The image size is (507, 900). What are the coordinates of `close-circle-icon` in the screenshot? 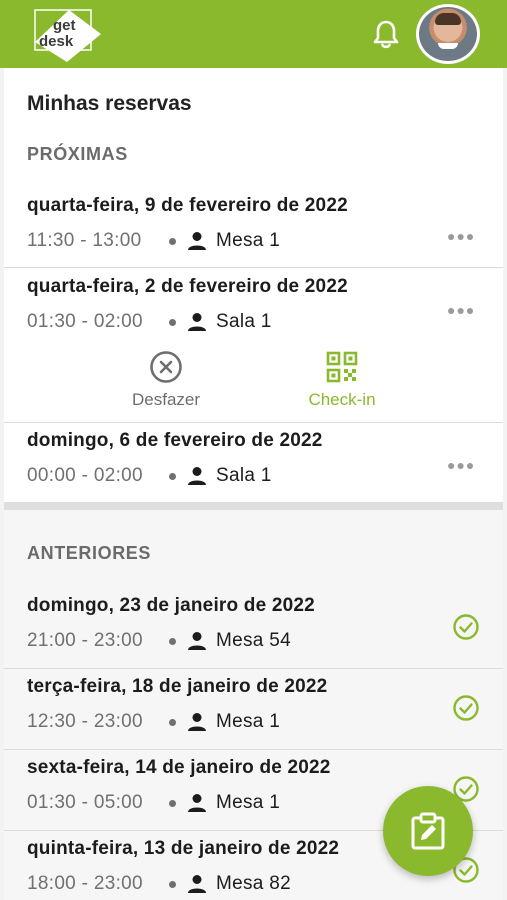 It's located at (166, 367).